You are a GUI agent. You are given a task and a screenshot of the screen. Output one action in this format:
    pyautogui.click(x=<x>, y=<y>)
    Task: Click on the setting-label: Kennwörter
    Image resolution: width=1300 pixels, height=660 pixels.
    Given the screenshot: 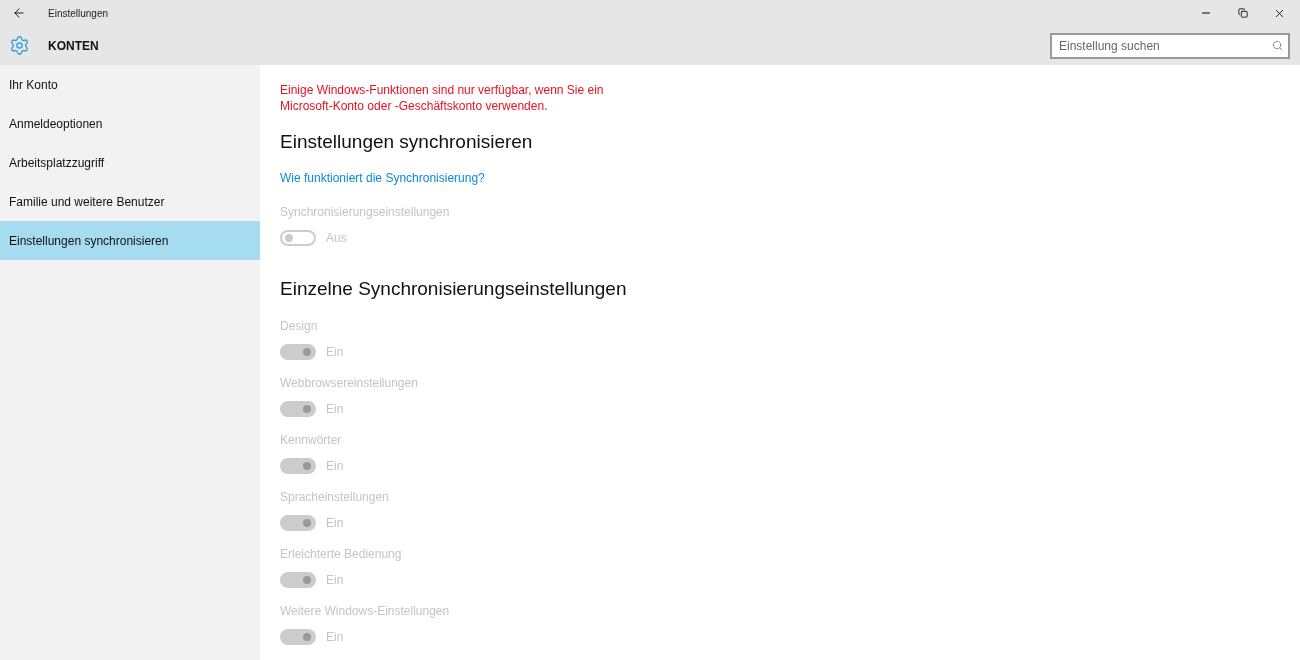 What is the action you would take?
    pyautogui.click(x=311, y=440)
    